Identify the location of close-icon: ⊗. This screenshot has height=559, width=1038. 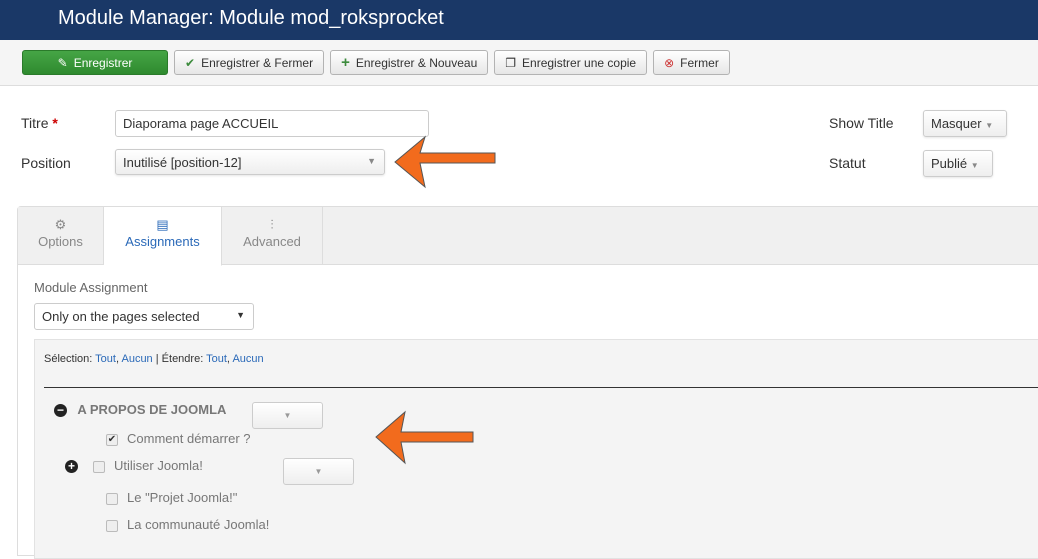
(669, 62).